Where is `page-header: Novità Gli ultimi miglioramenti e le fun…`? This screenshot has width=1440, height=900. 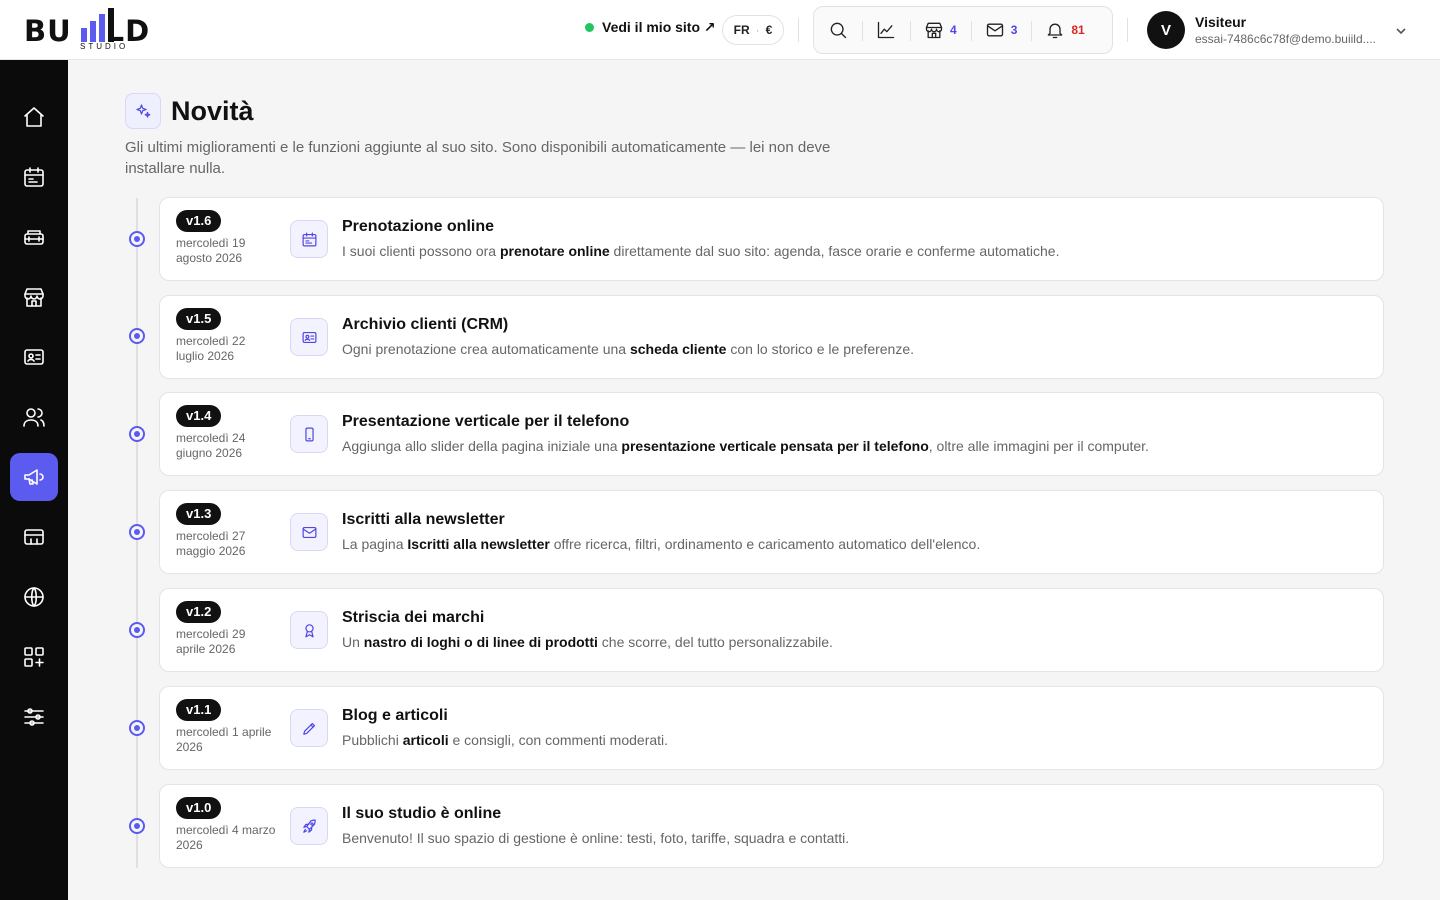
page-header: Novità Gli ultimi miglioramenti e le fun… is located at coordinates (485, 136).